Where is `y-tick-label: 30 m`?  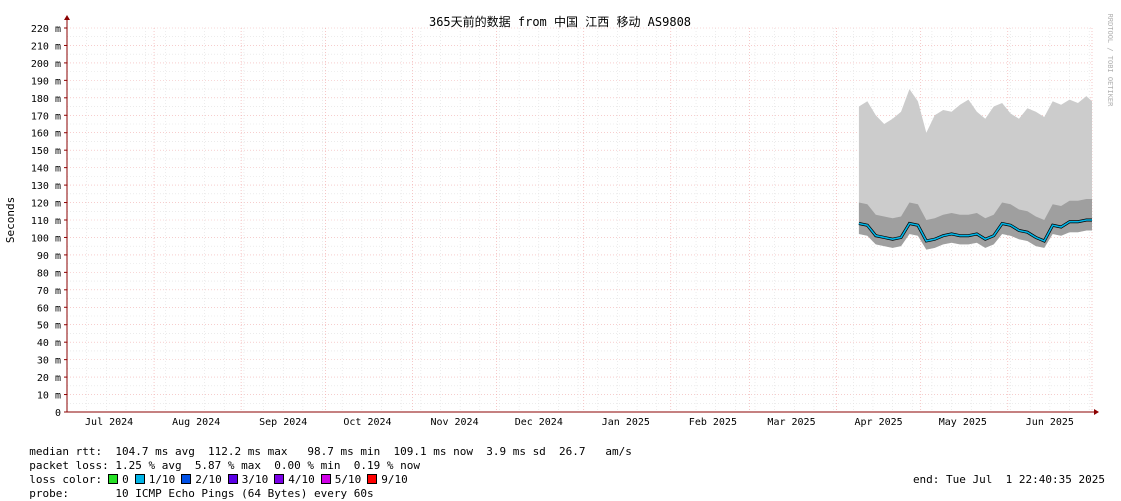 y-tick-label: 30 m is located at coordinates (49, 361).